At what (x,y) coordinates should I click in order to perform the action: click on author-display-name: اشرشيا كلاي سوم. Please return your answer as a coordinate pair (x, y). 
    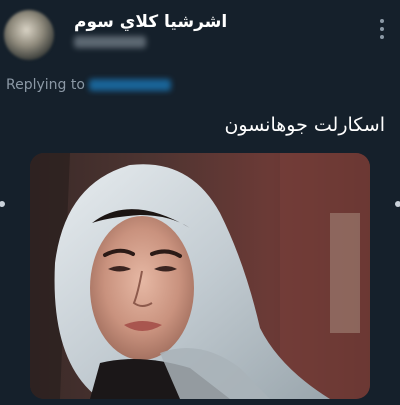
    Looking at the image, I should click on (150, 22).